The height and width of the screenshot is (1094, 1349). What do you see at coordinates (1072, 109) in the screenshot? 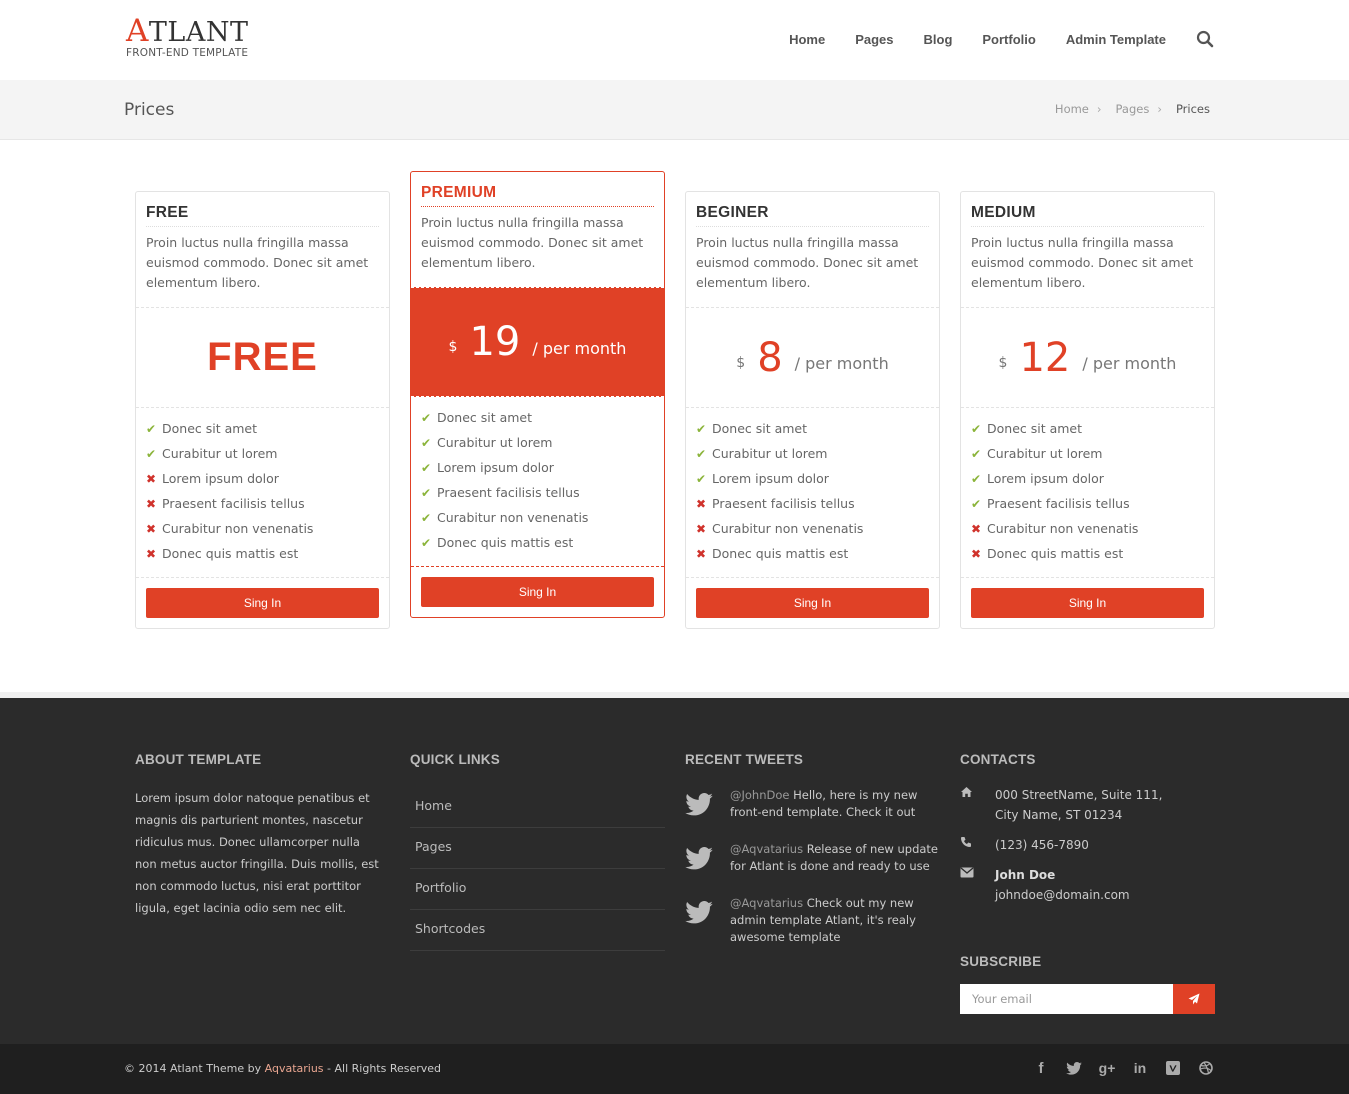
I see `breadcrumb-home: Home` at bounding box center [1072, 109].